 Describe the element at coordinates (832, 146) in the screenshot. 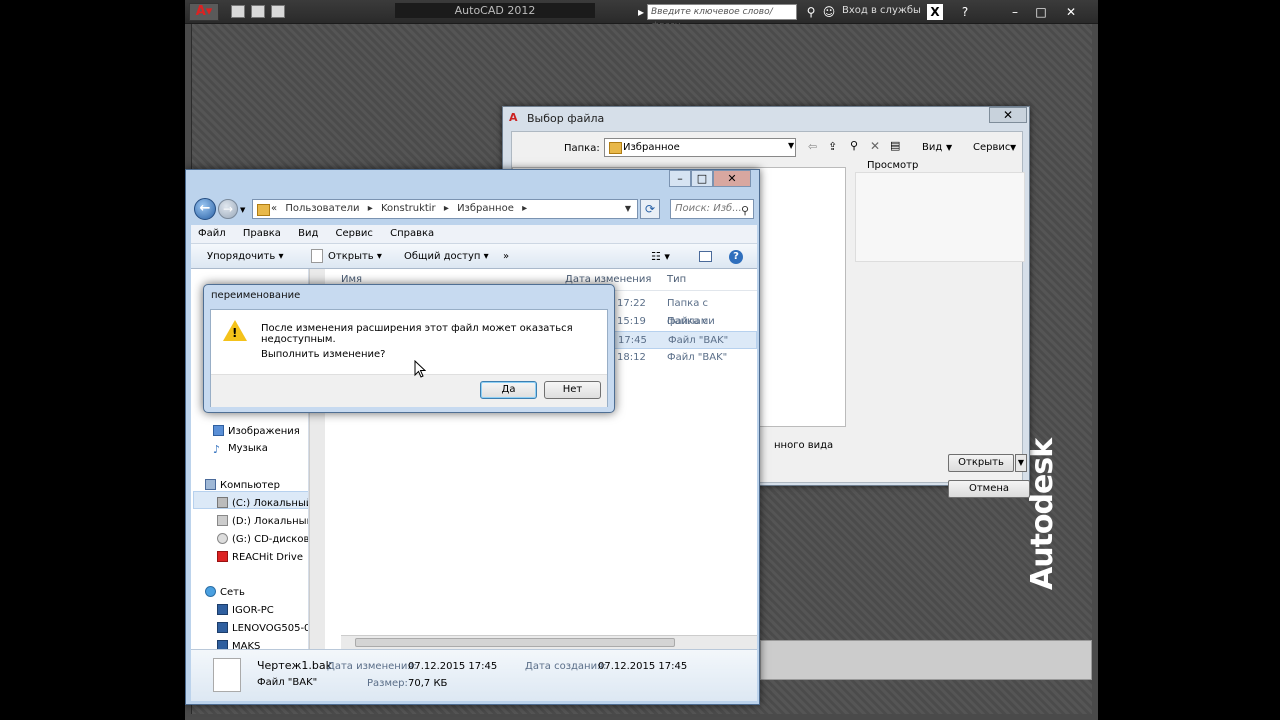

I see `up-folder-icon: ⇪` at that location.